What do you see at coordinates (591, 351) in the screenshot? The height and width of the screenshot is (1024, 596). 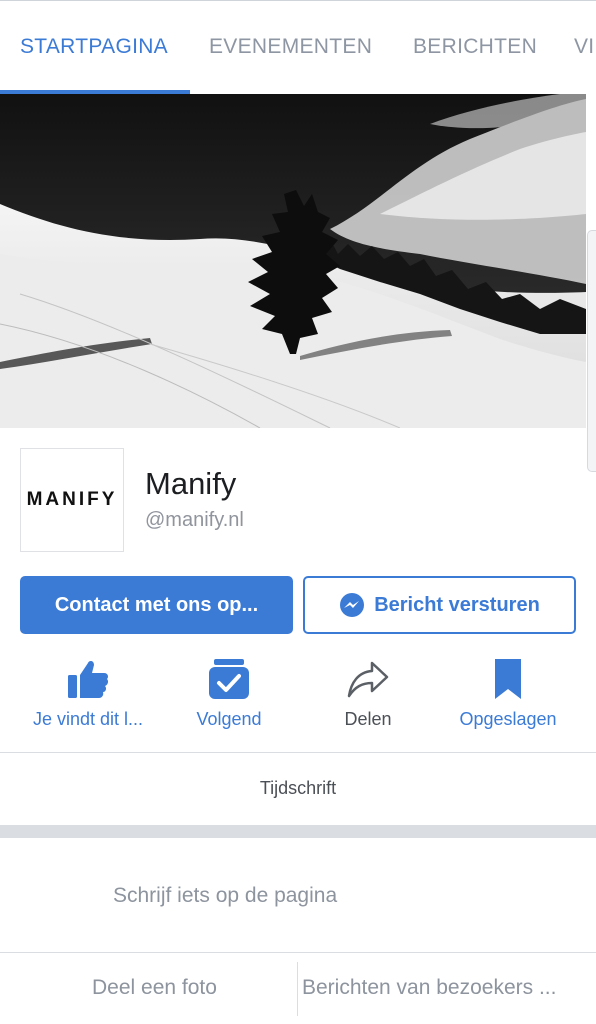 I see `scroll-handle` at bounding box center [591, 351].